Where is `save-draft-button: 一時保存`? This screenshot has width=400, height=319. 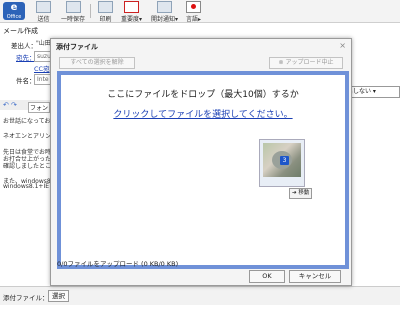
save-draft-button: 一時保存 is located at coordinates (73, 12).